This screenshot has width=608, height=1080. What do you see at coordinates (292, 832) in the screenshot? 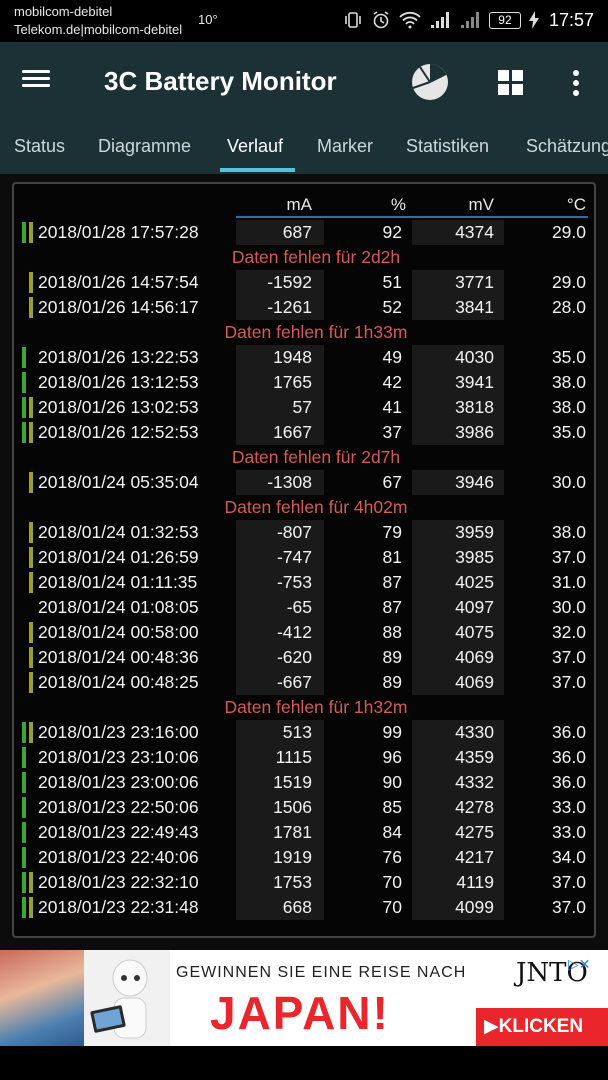
I see `row-current: 1781` at bounding box center [292, 832].